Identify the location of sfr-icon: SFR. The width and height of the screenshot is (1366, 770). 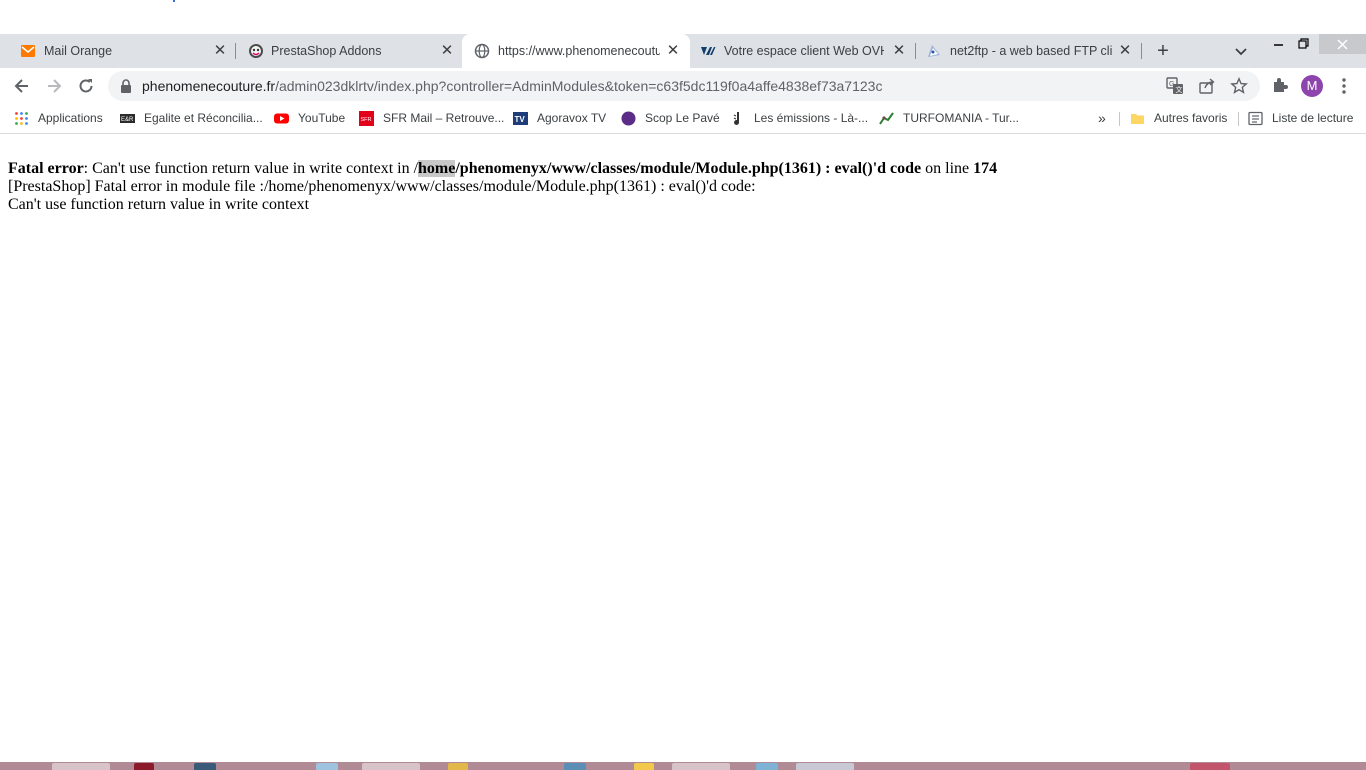
(366, 118).